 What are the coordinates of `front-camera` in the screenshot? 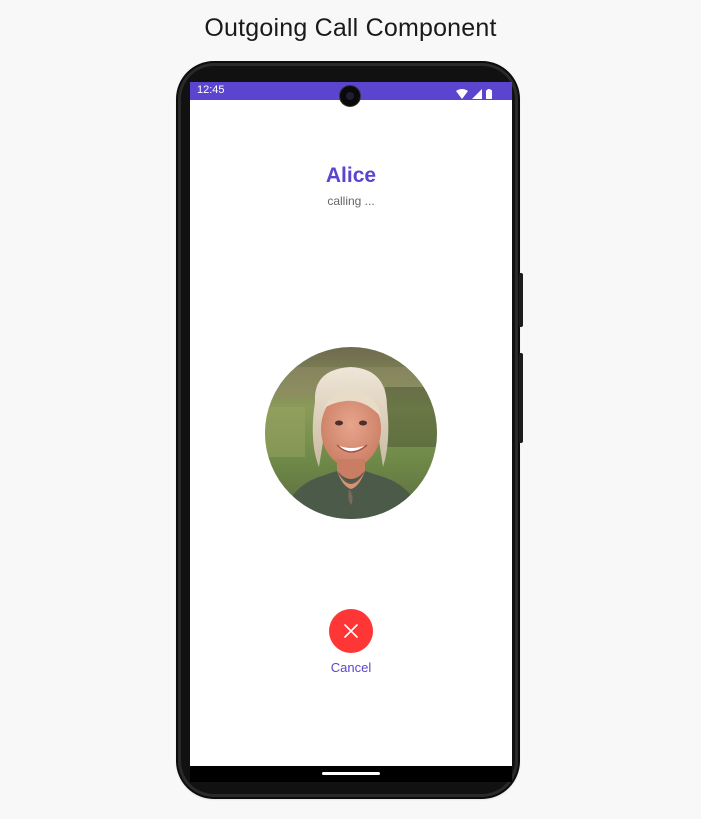 It's located at (350, 96).